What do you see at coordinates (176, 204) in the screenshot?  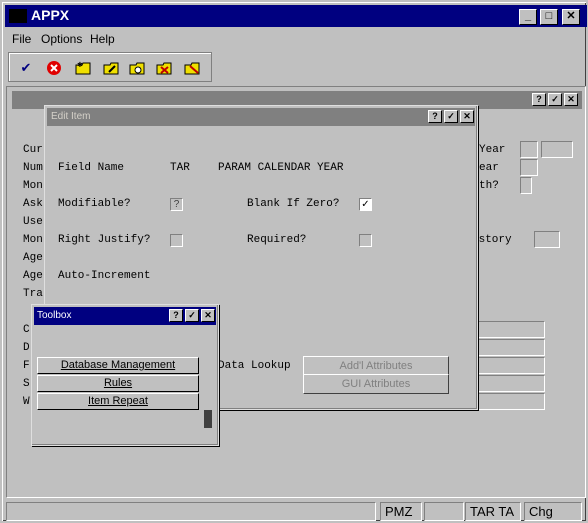 I see `modifiable-checkbox: ?` at bounding box center [176, 204].